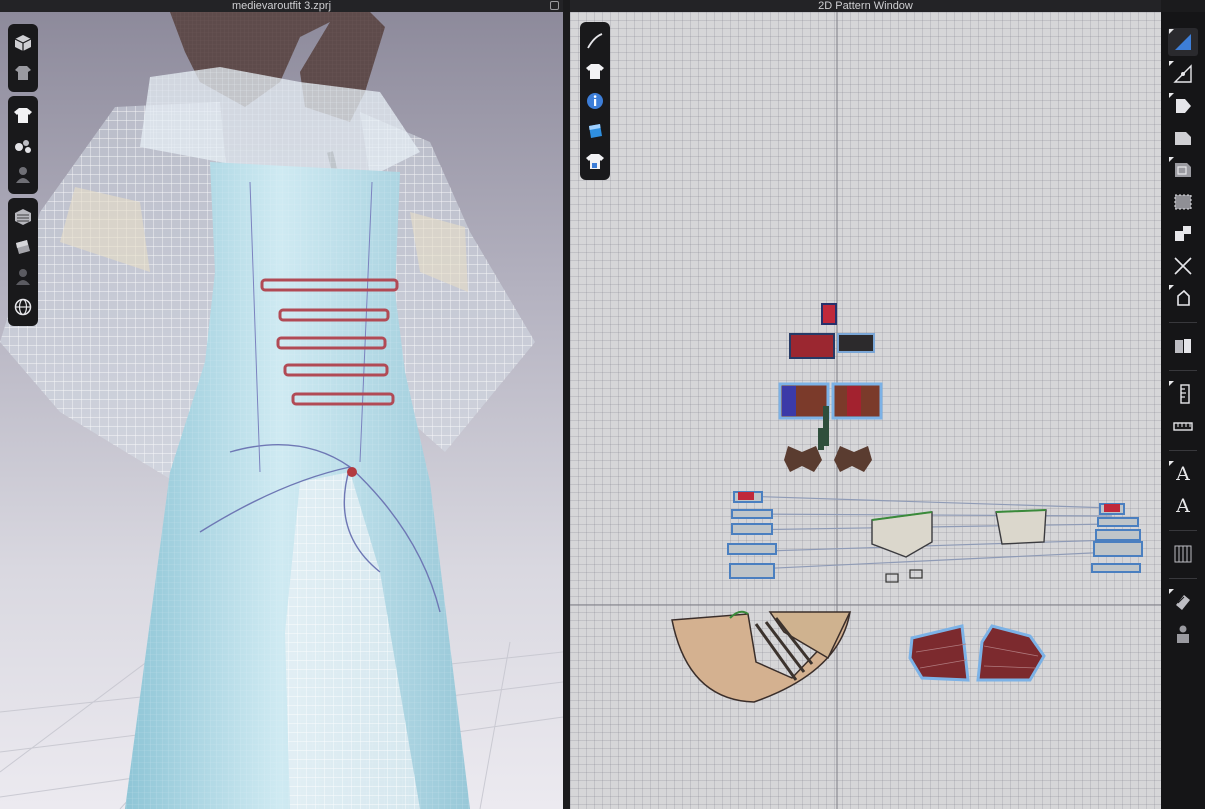 Image resolution: width=1205 pixels, height=809 pixels. I want to click on 3d-avatar-palette, so click(23, 58).